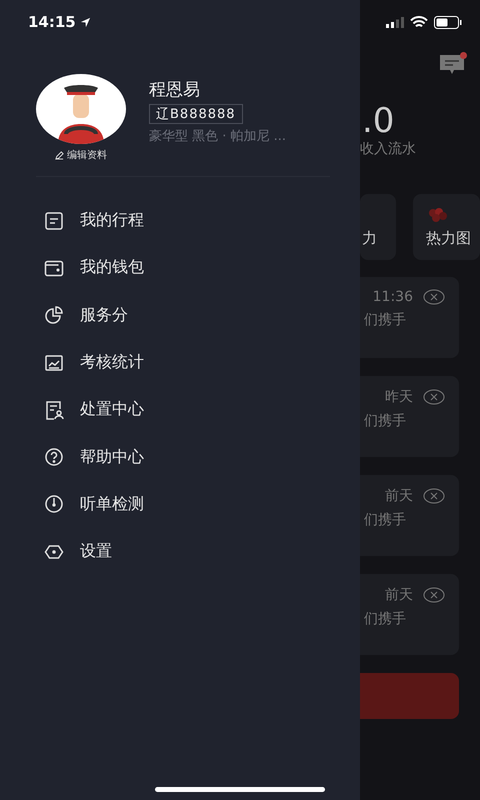 This screenshot has height=800, width=480. Describe the element at coordinates (452, 65) in the screenshot. I see `message-icon` at that location.